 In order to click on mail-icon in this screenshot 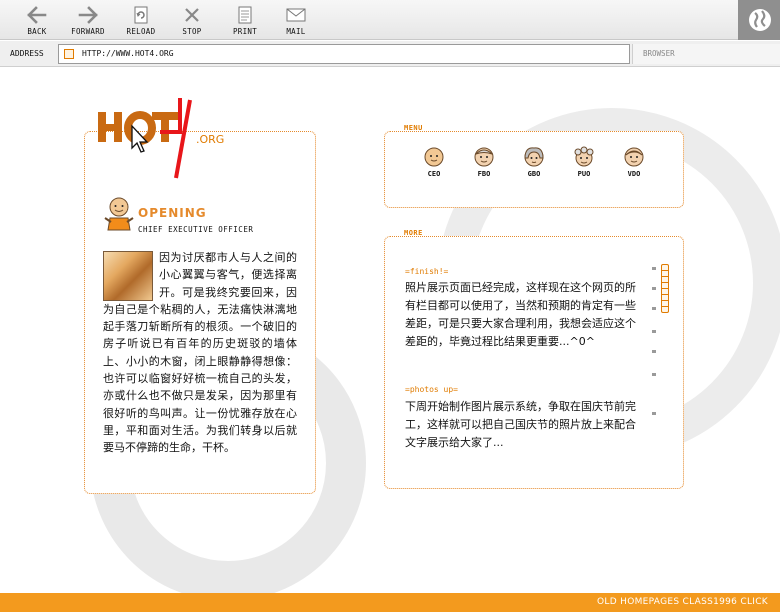, I will do `click(296, 16)`.